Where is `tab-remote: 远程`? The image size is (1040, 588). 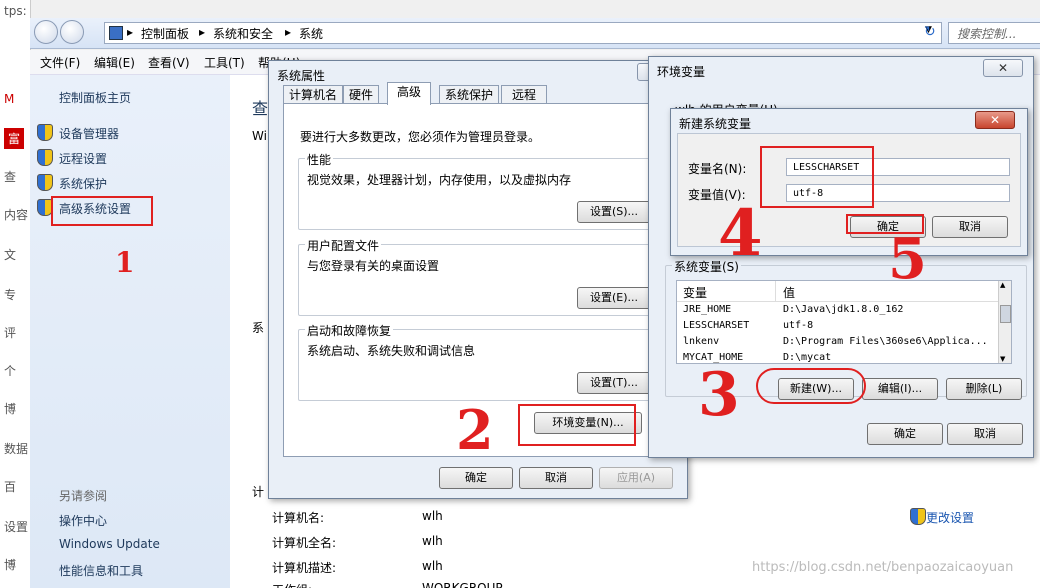
tab-remote: 远程 is located at coordinates (524, 94).